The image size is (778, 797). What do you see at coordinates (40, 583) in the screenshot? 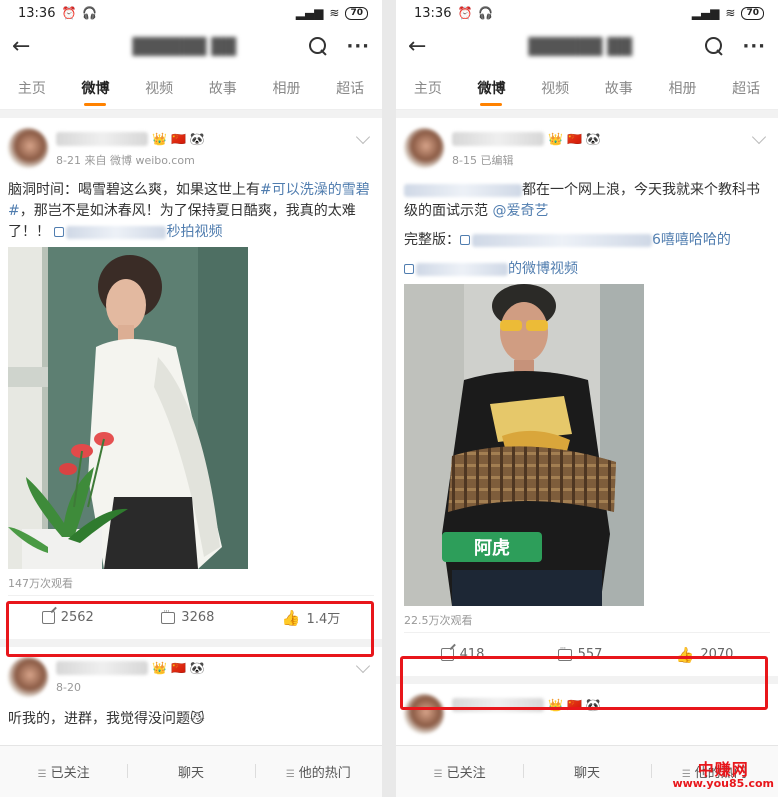
I see `view-count: 147万次观看` at bounding box center [40, 583].